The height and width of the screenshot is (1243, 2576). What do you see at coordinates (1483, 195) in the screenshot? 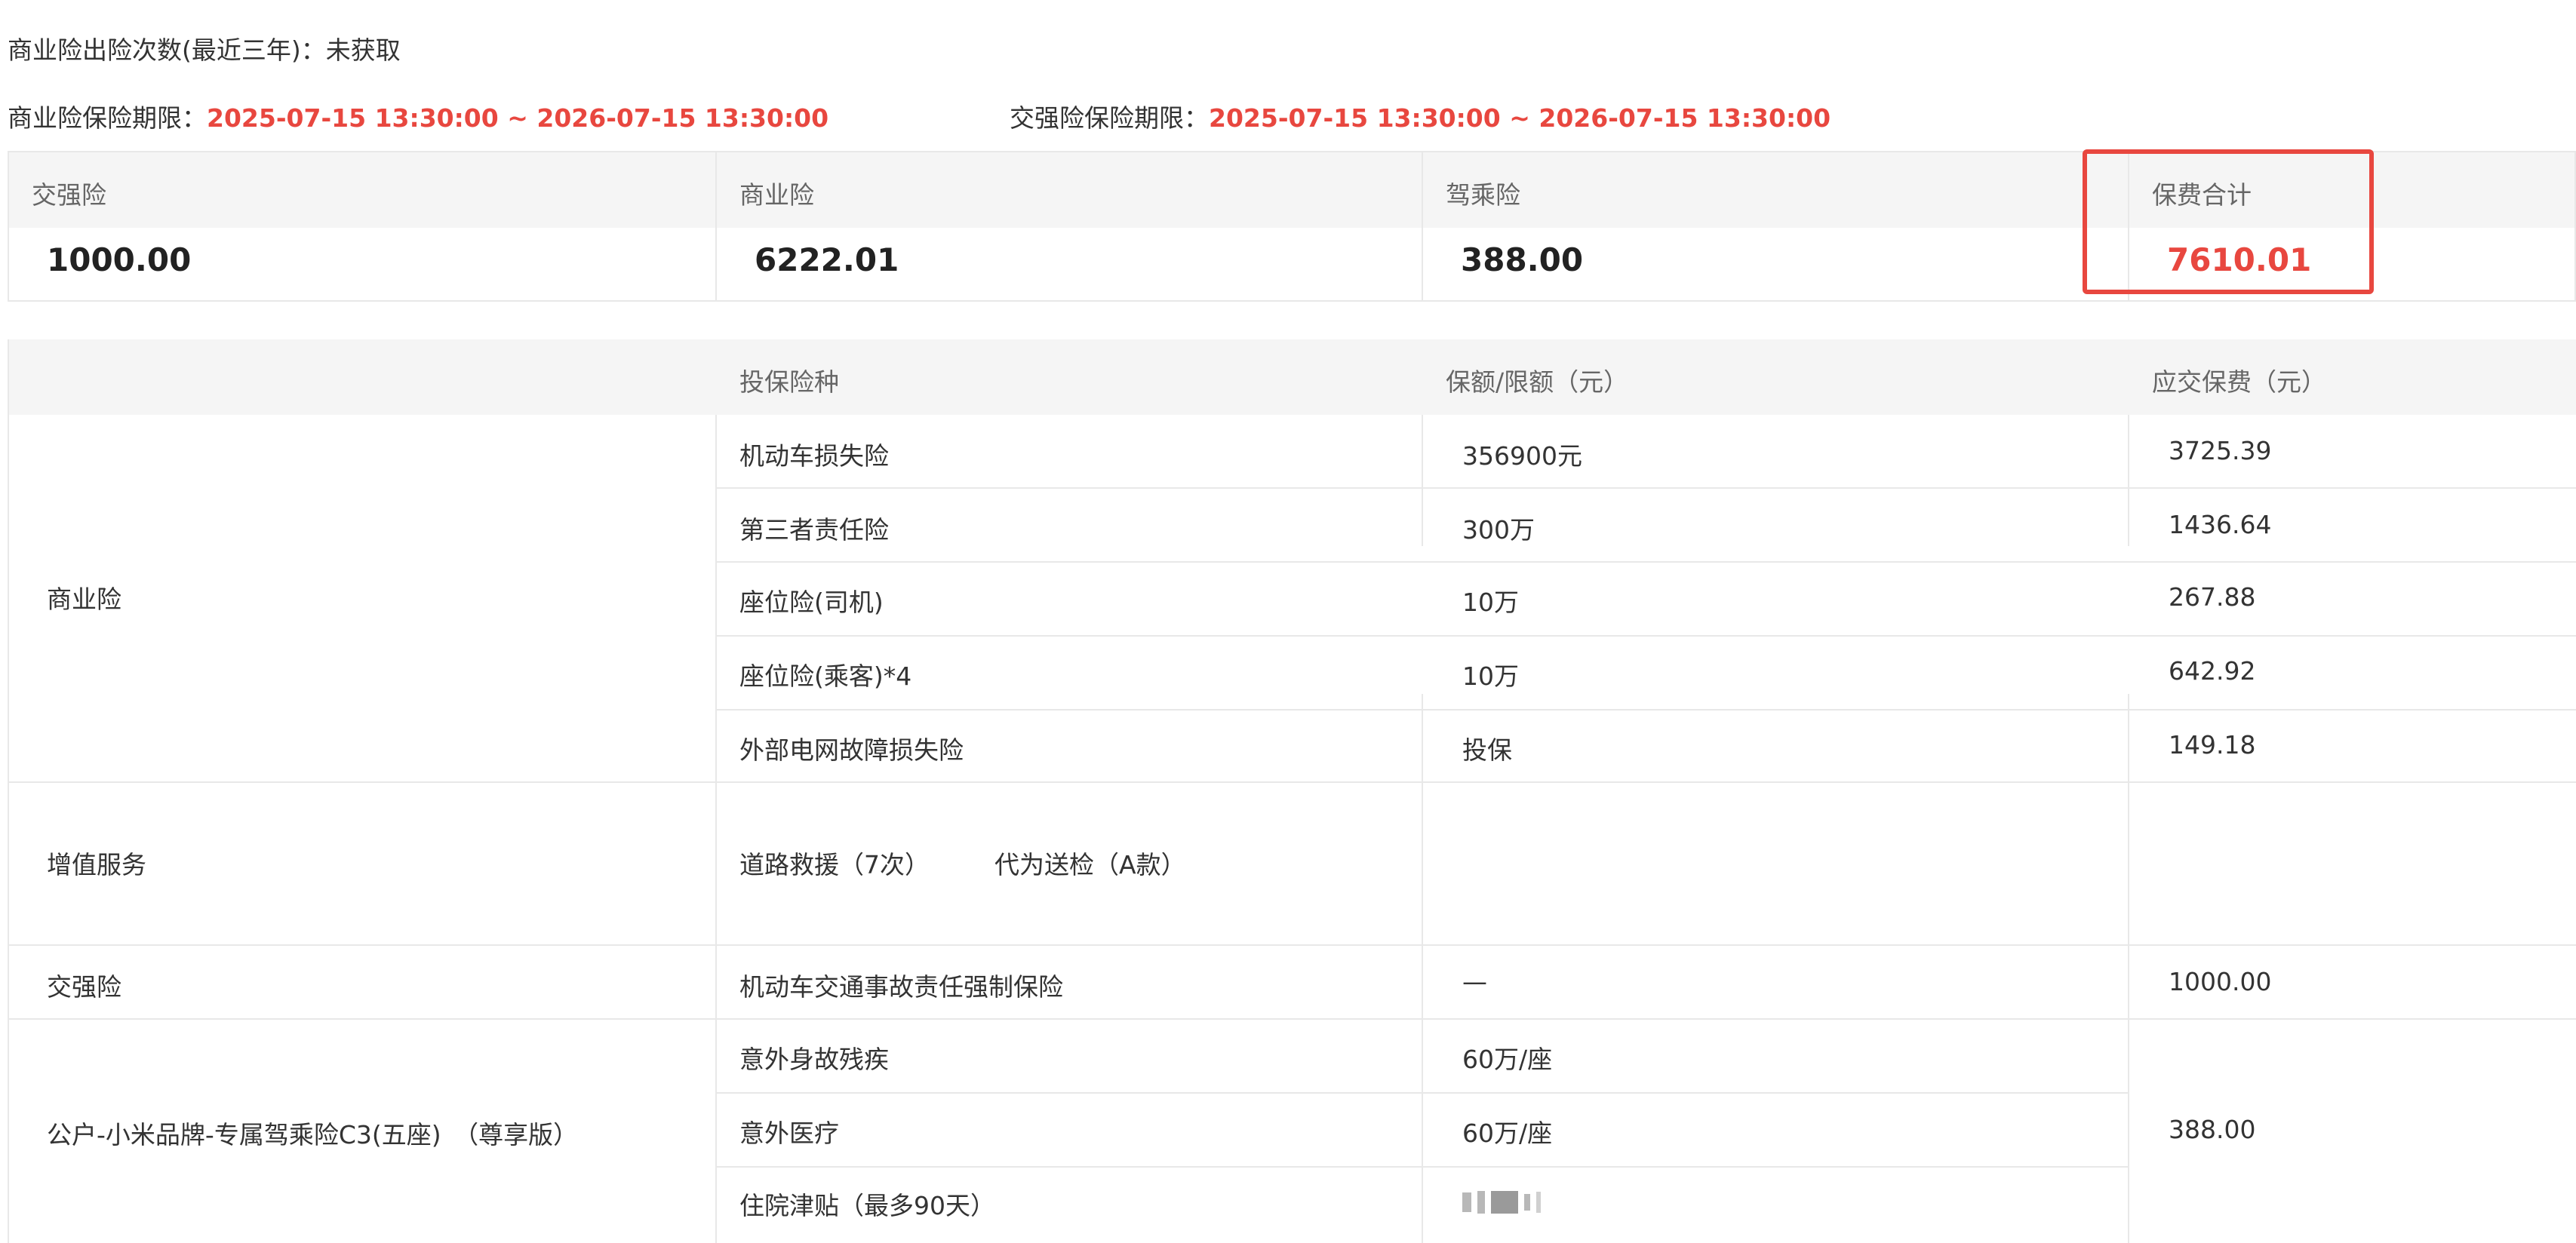
I see `summary-label: 驾乘险` at bounding box center [1483, 195].